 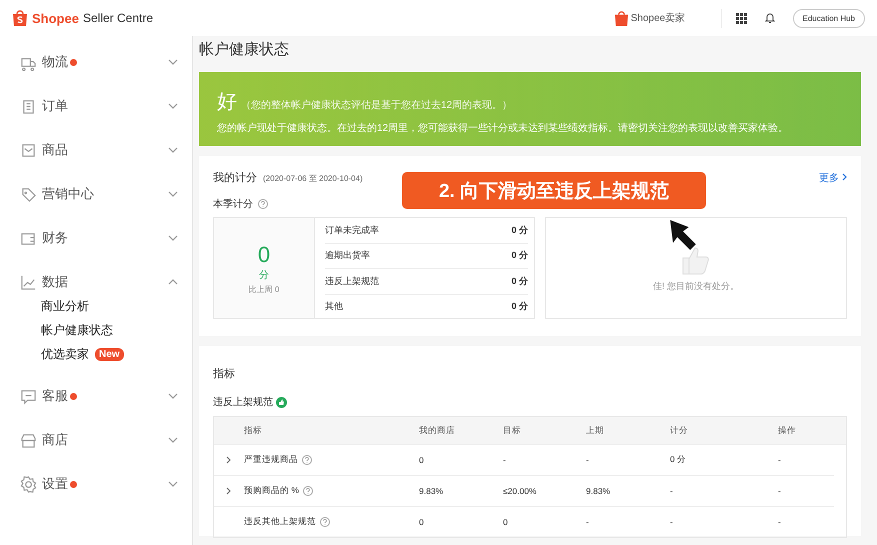 What do you see at coordinates (828, 18) in the screenshot?
I see `education-hub-button: Education Hub` at bounding box center [828, 18].